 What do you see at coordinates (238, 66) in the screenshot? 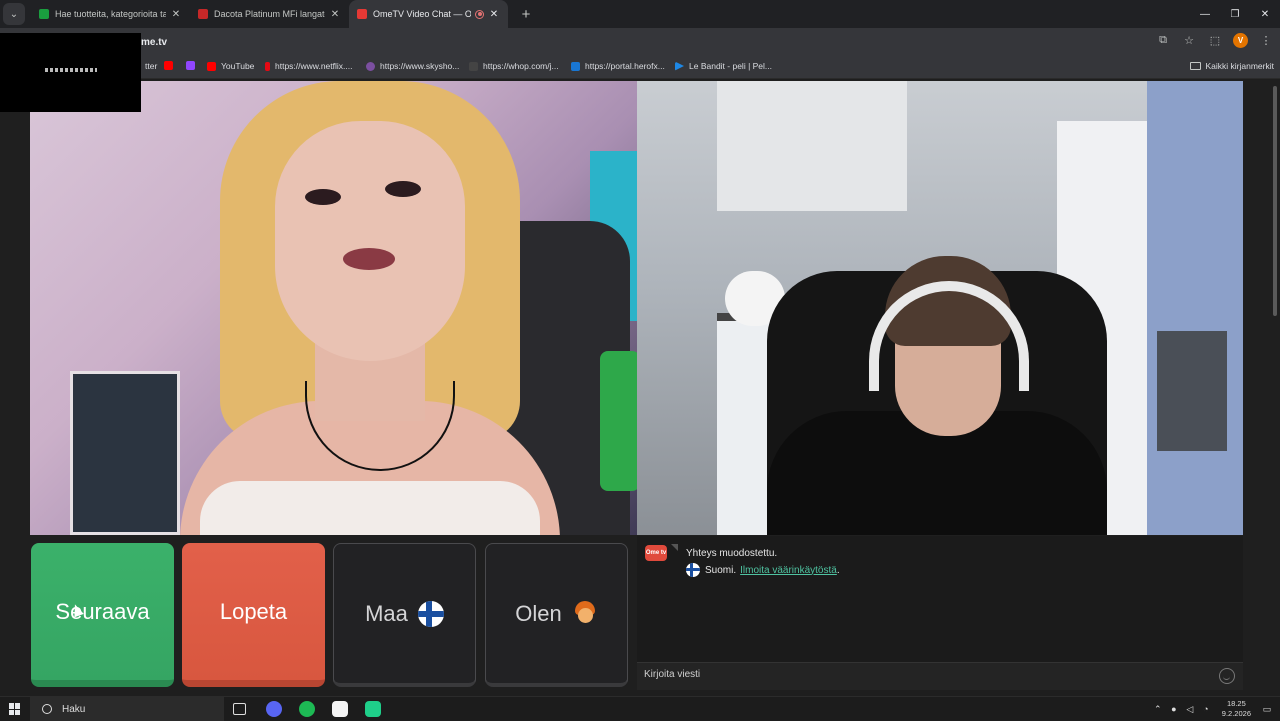
I see `bookmark-label: YouTube` at bounding box center [238, 66].